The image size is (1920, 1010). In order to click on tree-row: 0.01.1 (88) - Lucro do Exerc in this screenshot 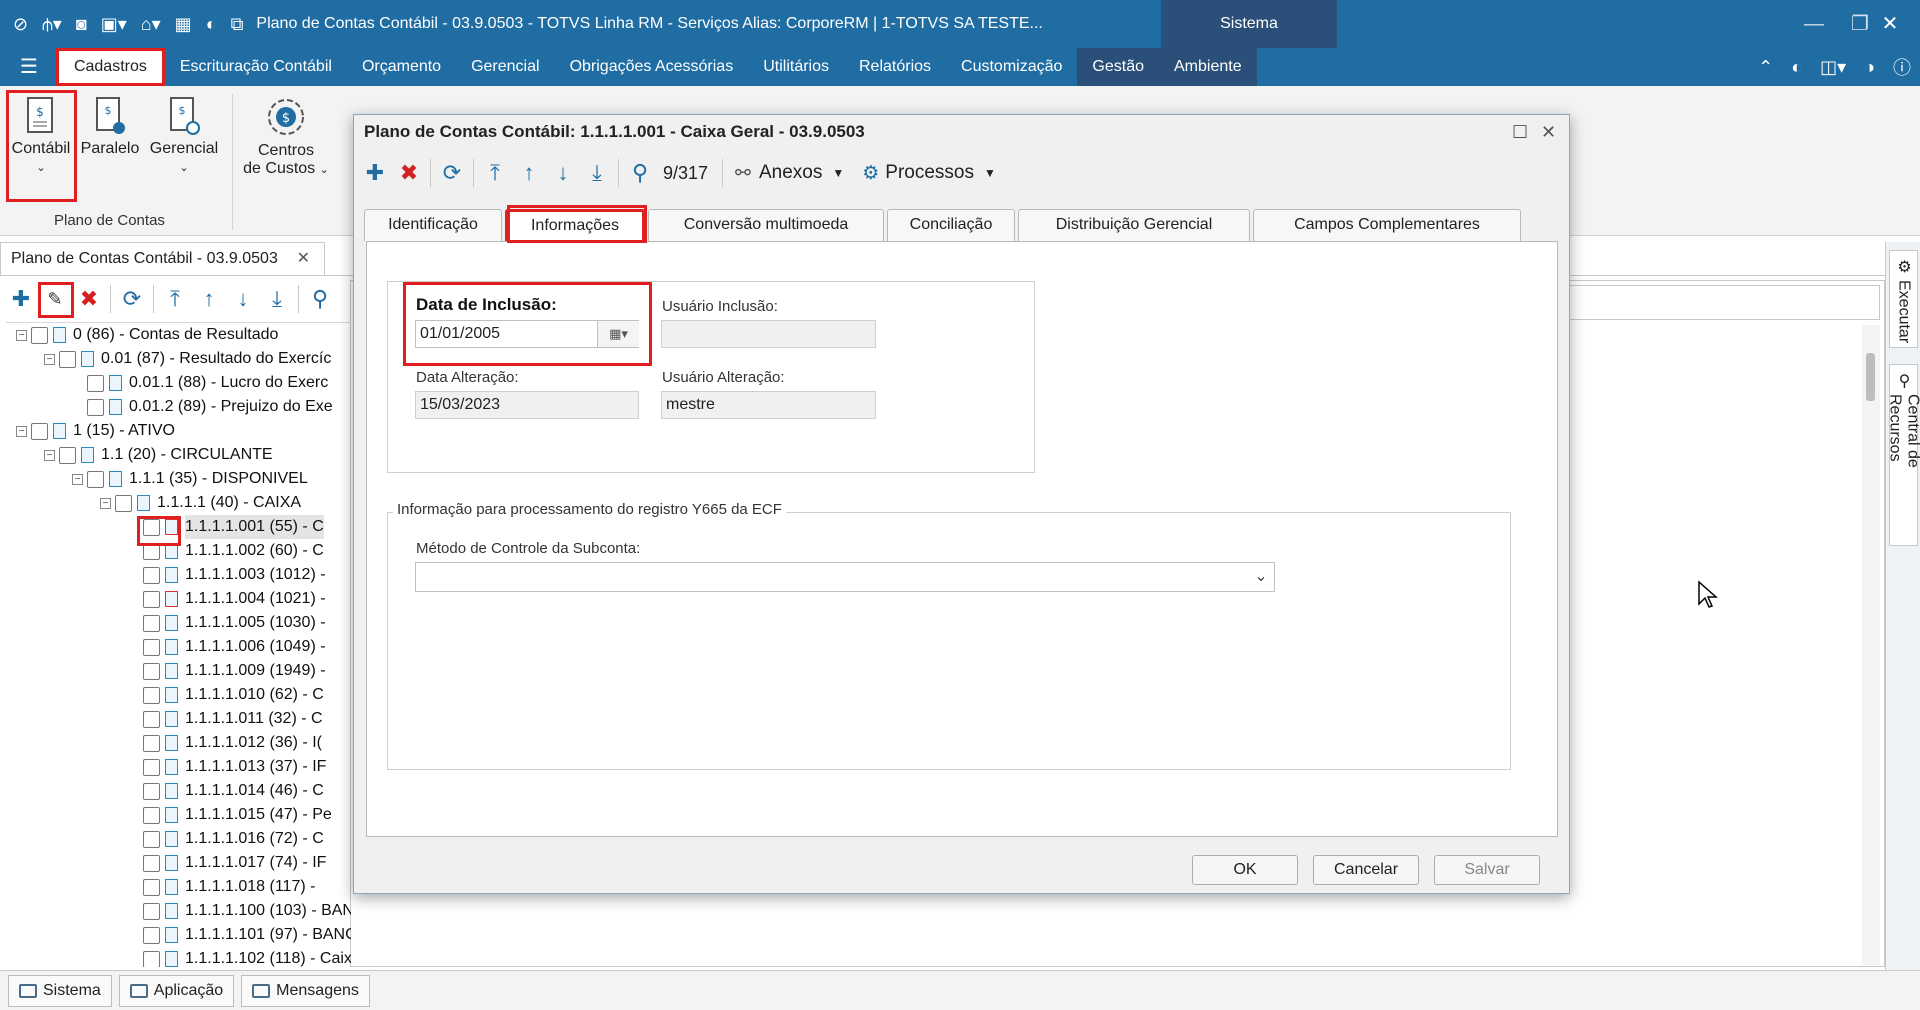, I will do `click(200, 383)`.